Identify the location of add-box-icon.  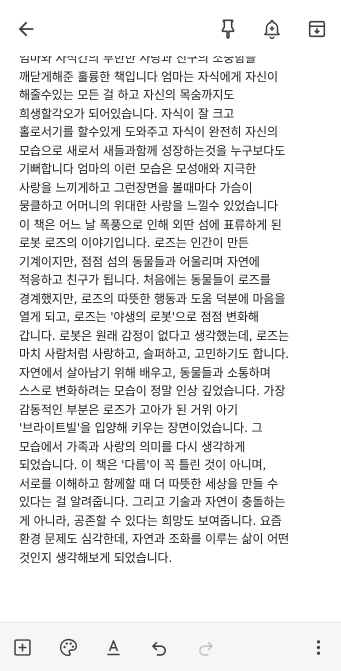
(22, 647).